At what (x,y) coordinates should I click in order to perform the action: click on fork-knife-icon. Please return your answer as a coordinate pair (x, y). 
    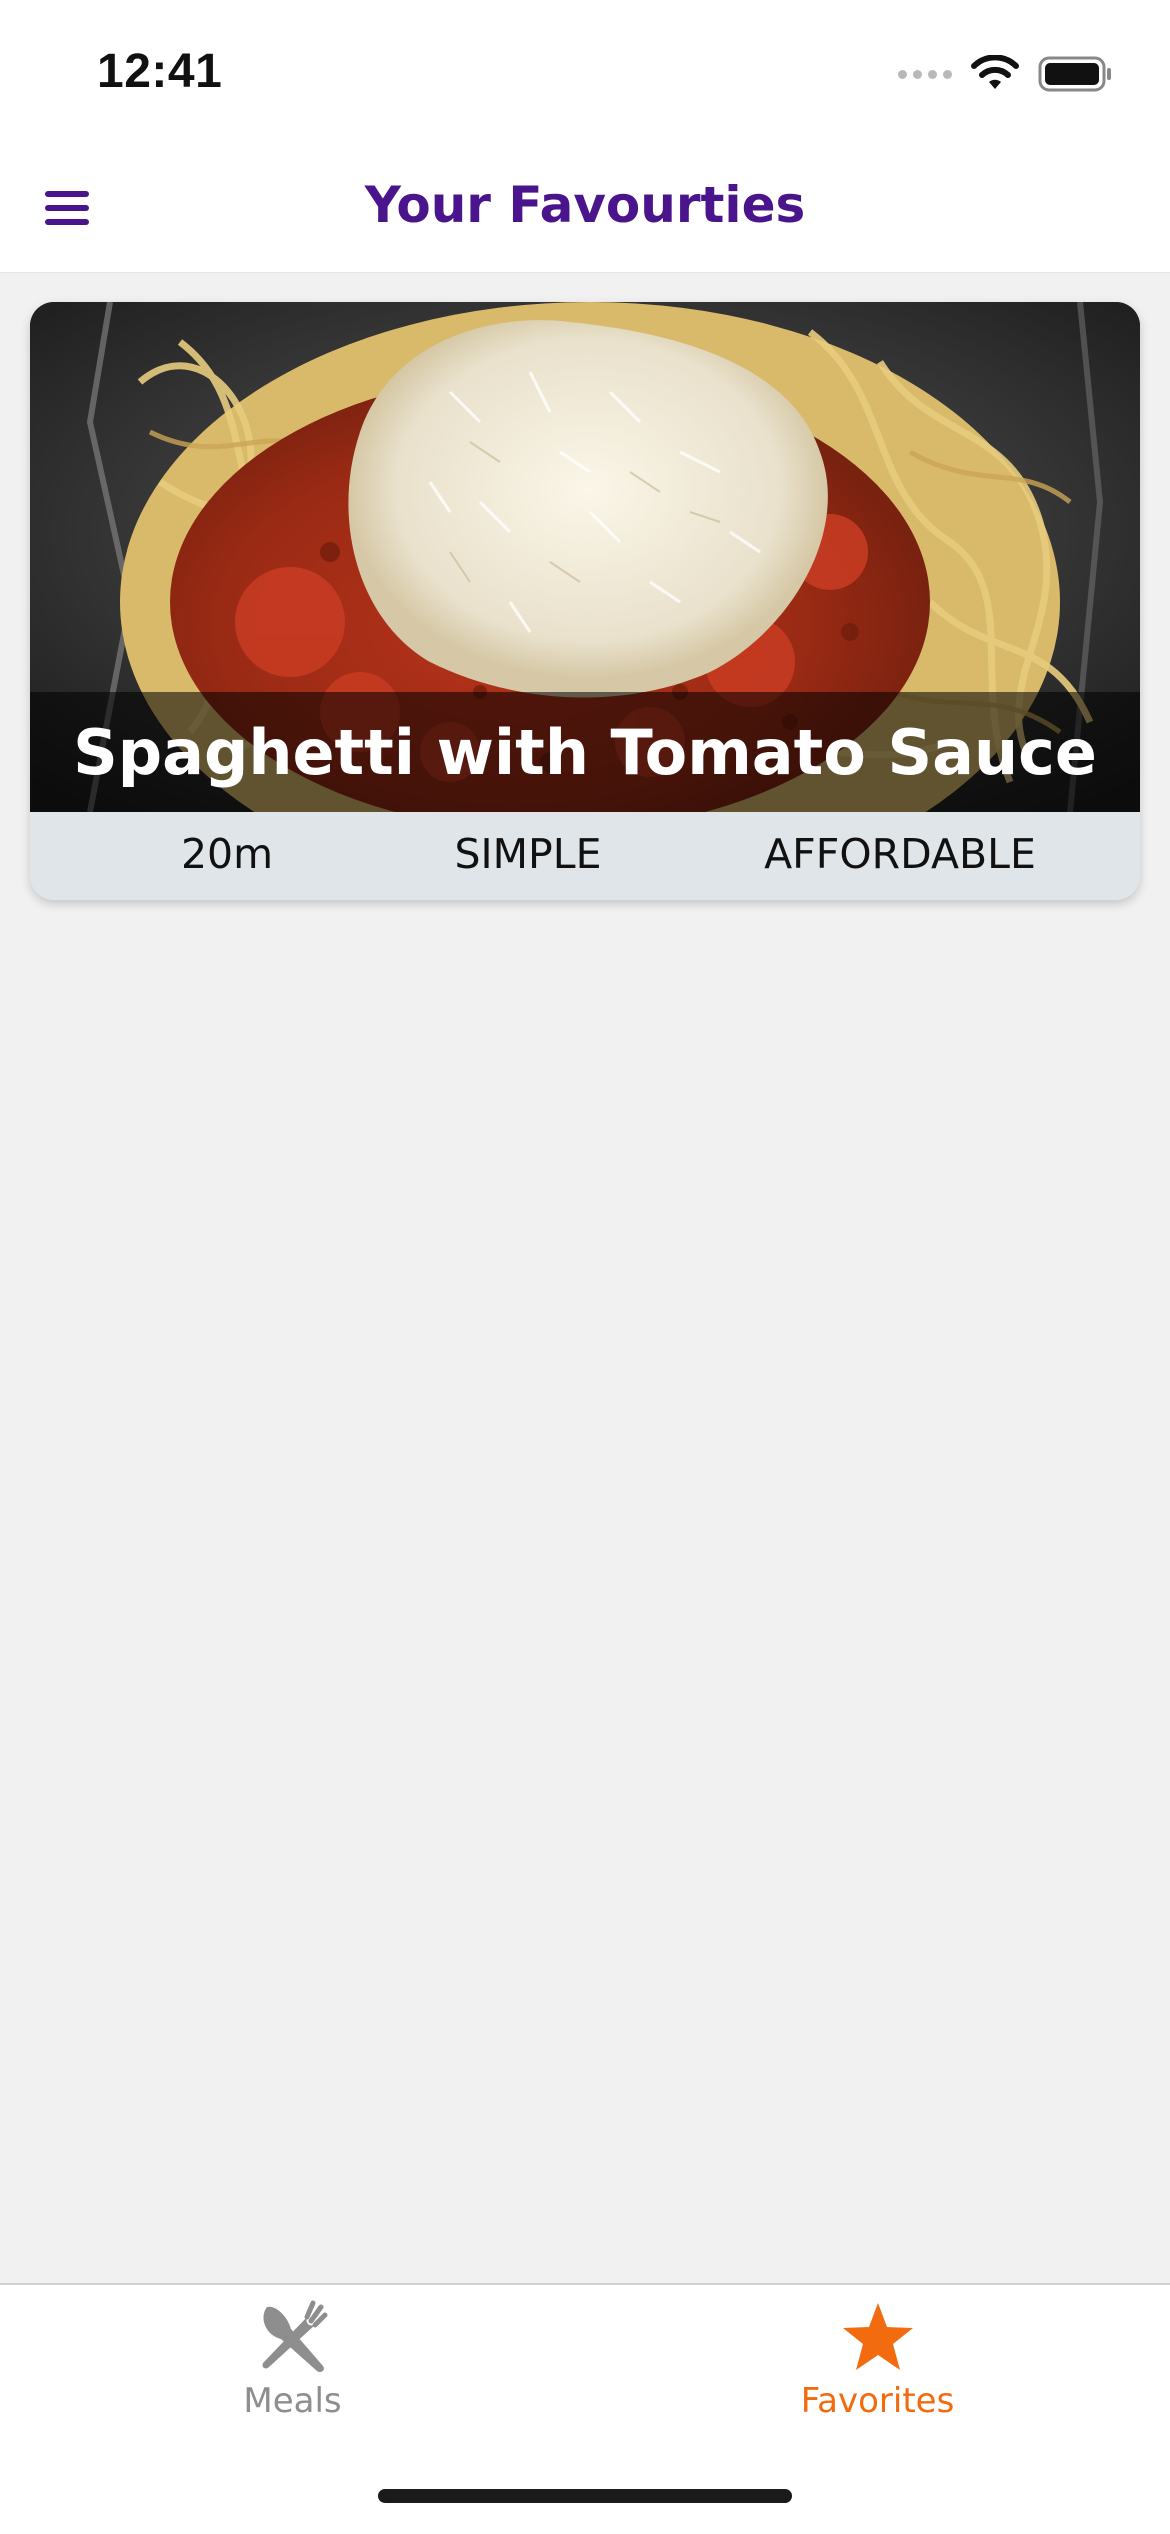
    Looking at the image, I should click on (294, 2336).